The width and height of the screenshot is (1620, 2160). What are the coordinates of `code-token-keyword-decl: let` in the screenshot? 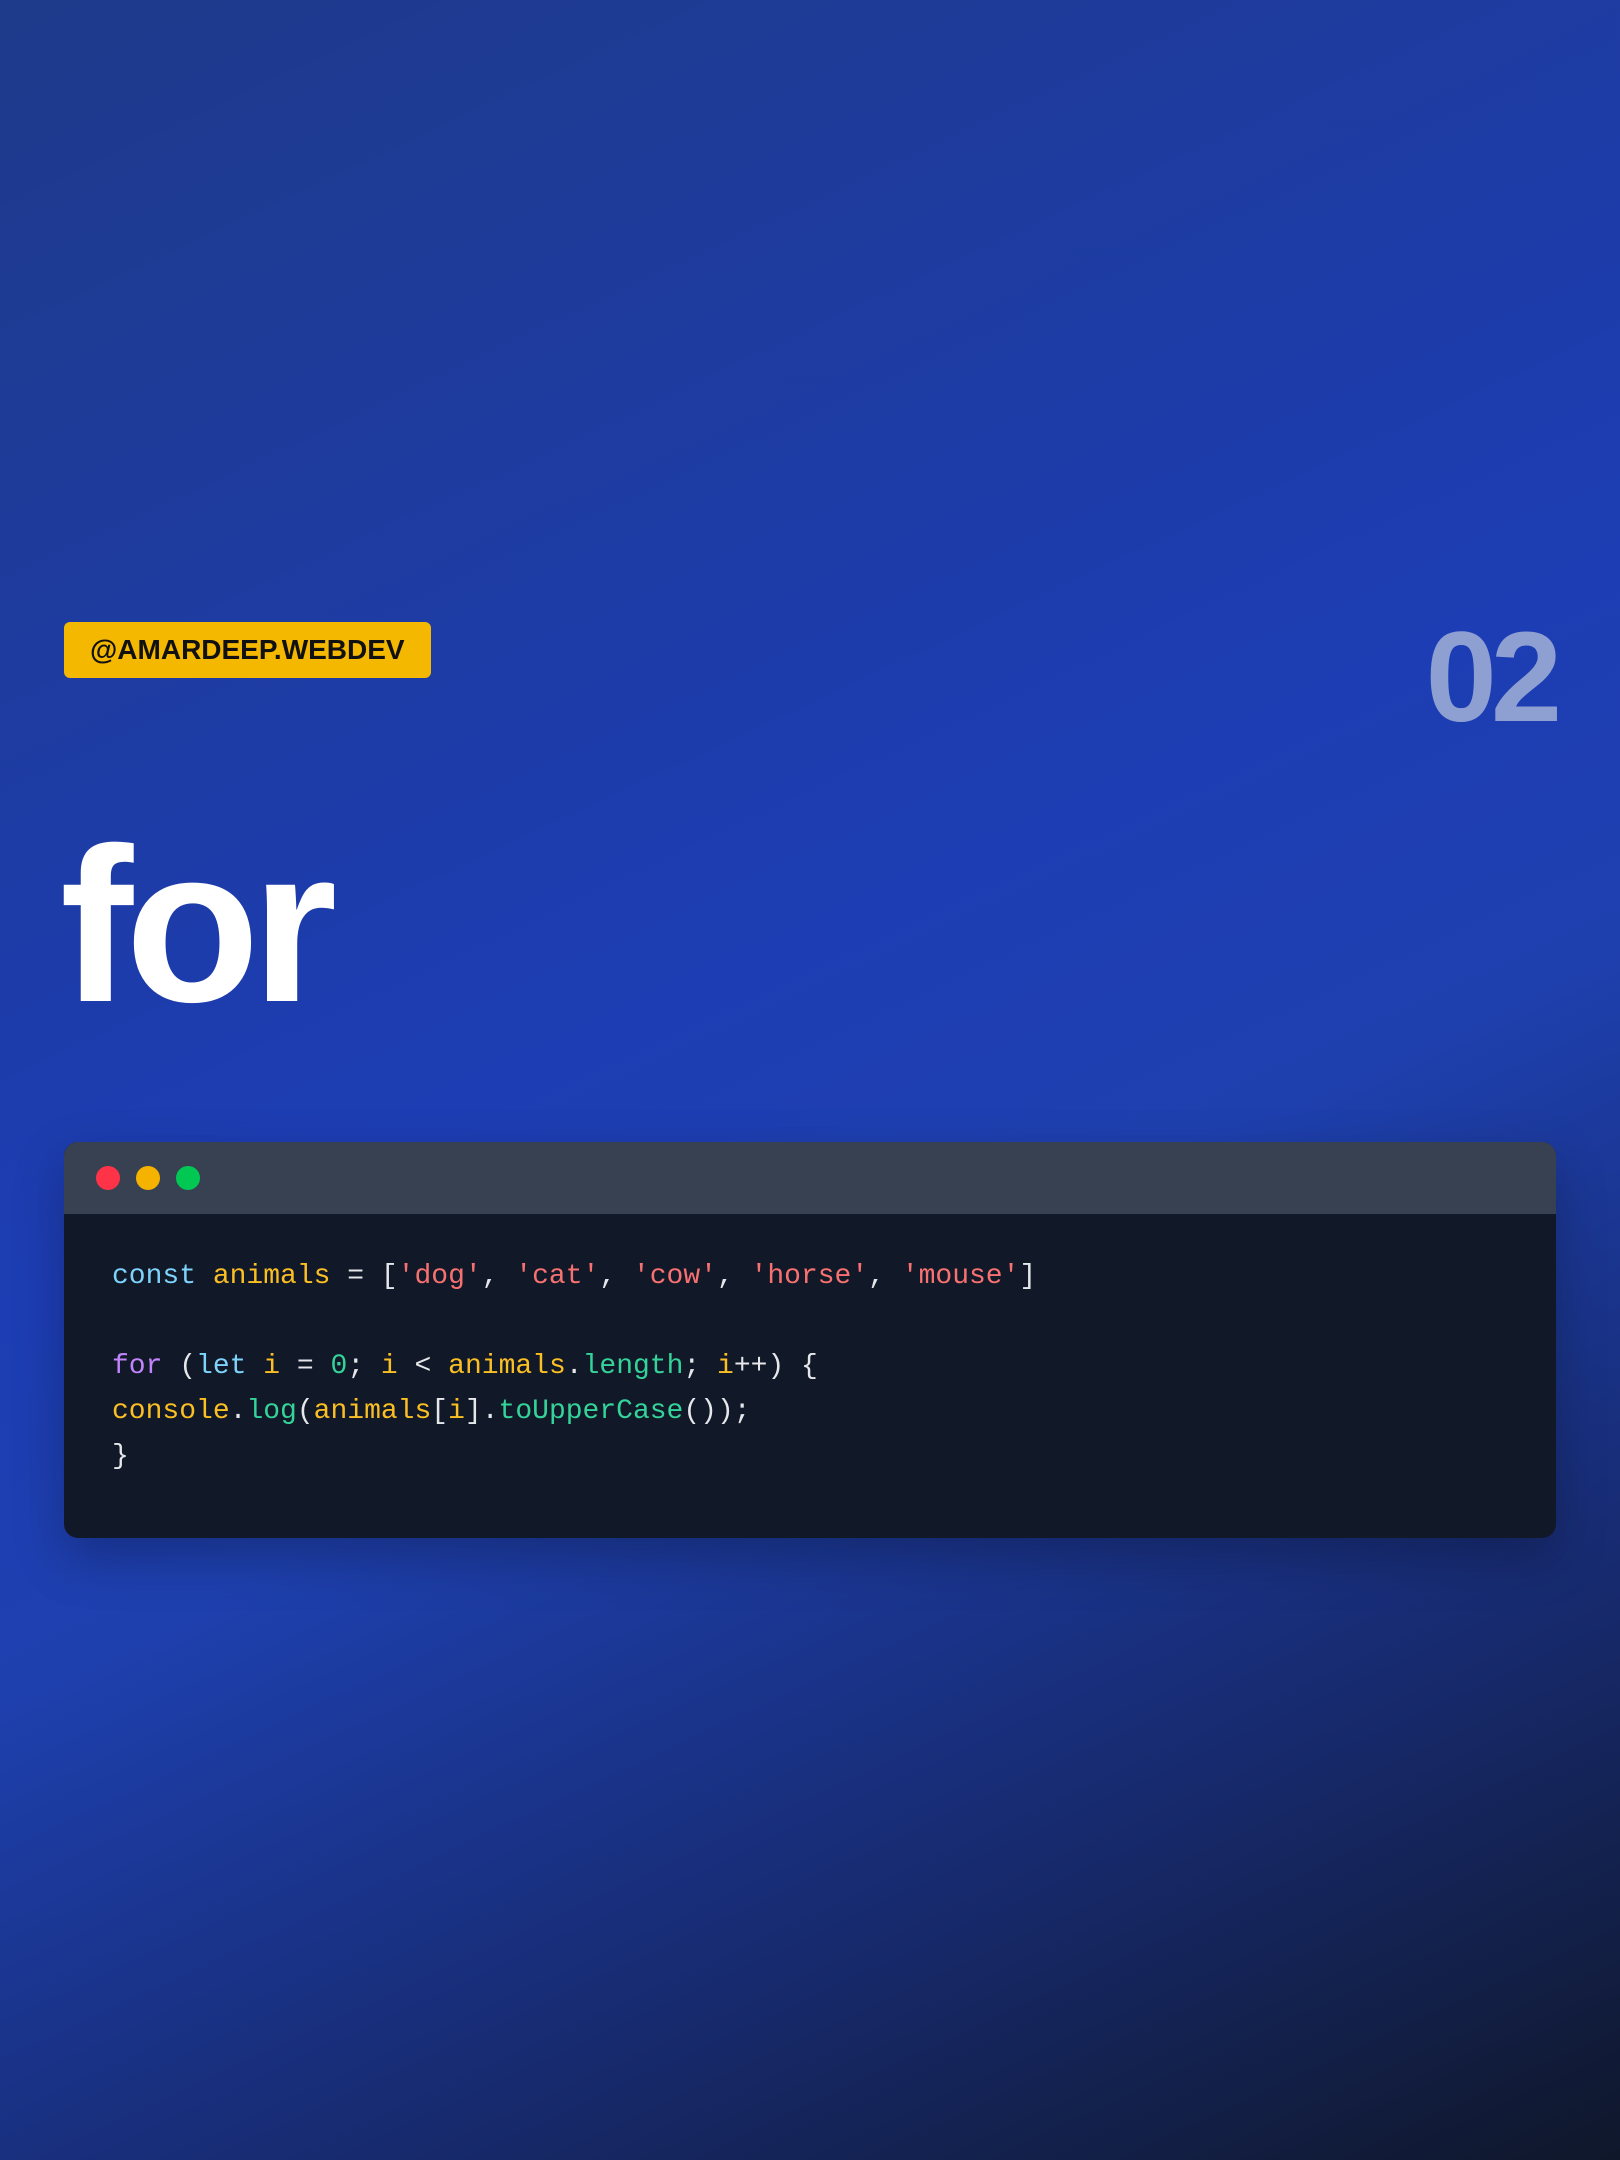 It's located at (221, 1366).